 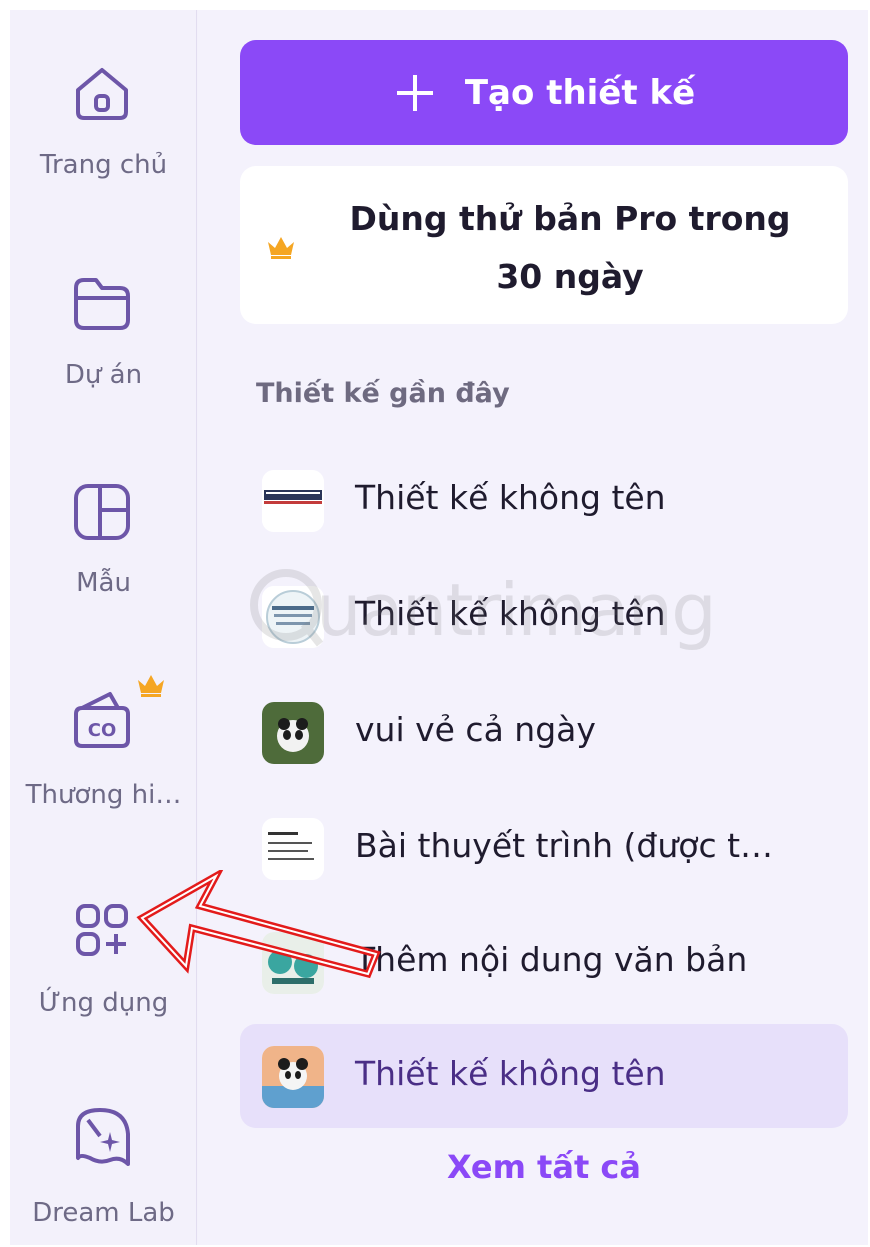 What do you see at coordinates (102, 304) in the screenshot?
I see `folder-icon` at bounding box center [102, 304].